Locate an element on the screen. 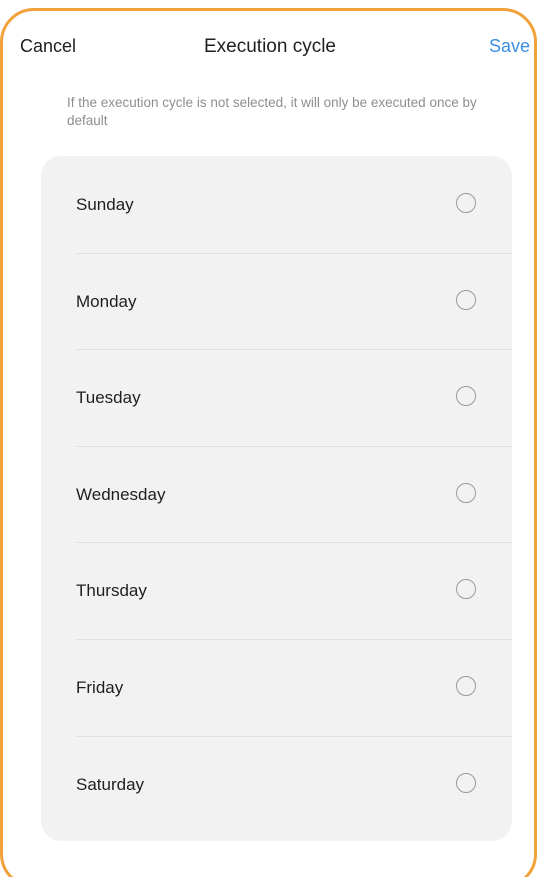  day-label: Saturday is located at coordinates (110, 784).